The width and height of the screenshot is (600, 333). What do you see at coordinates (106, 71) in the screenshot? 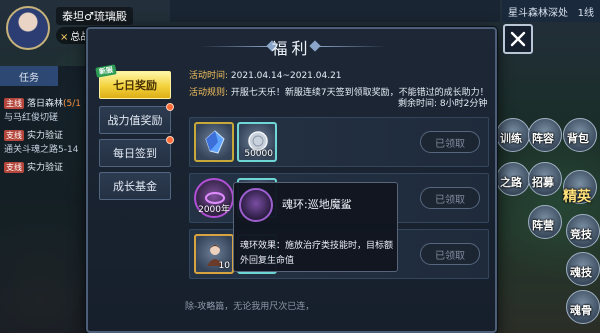
I see `new-server-badge: 新服` at bounding box center [106, 71].